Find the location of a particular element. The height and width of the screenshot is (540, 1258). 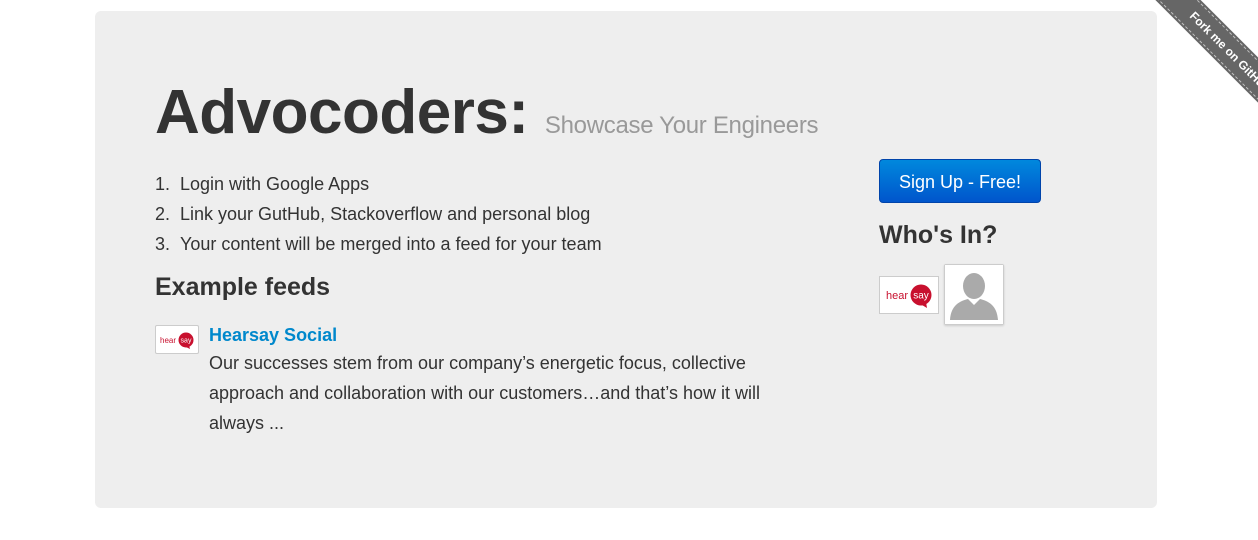

hearsay-logo: hear say is located at coordinates (177, 339).